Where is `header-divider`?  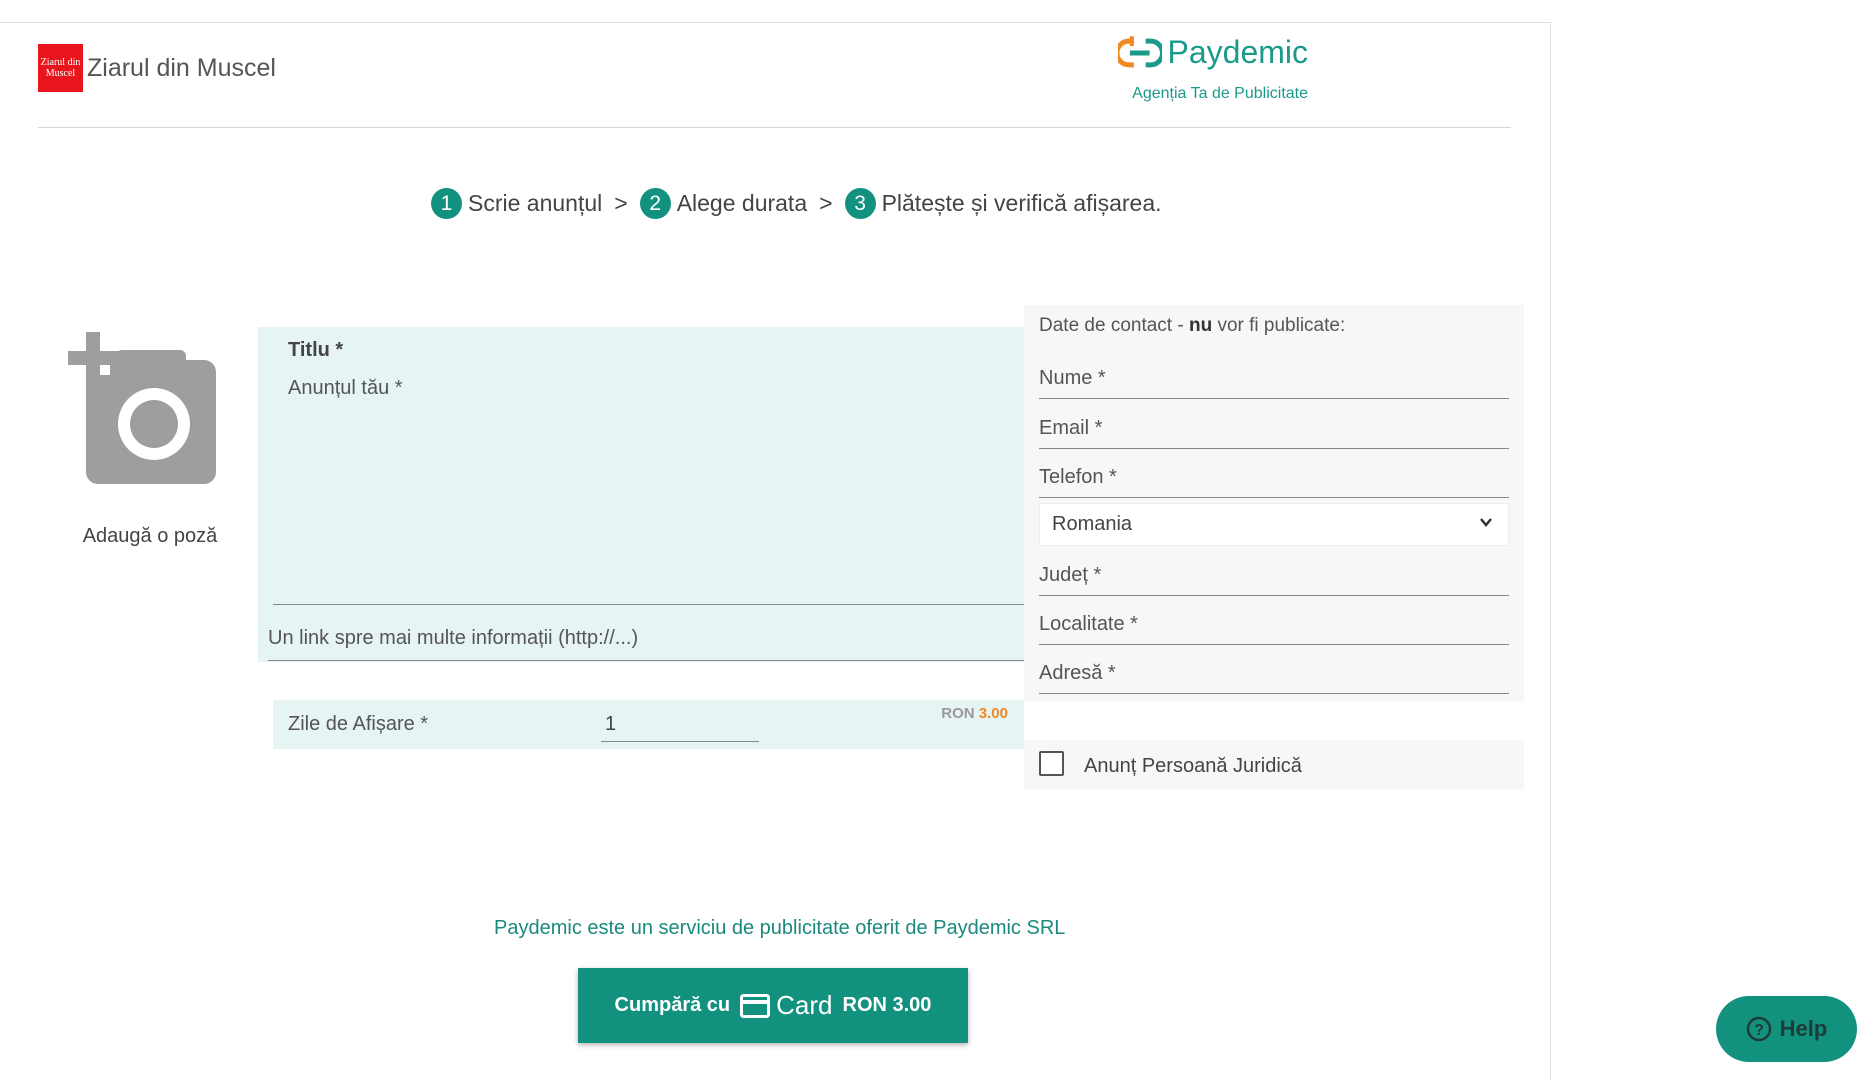 header-divider is located at coordinates (774, 127).